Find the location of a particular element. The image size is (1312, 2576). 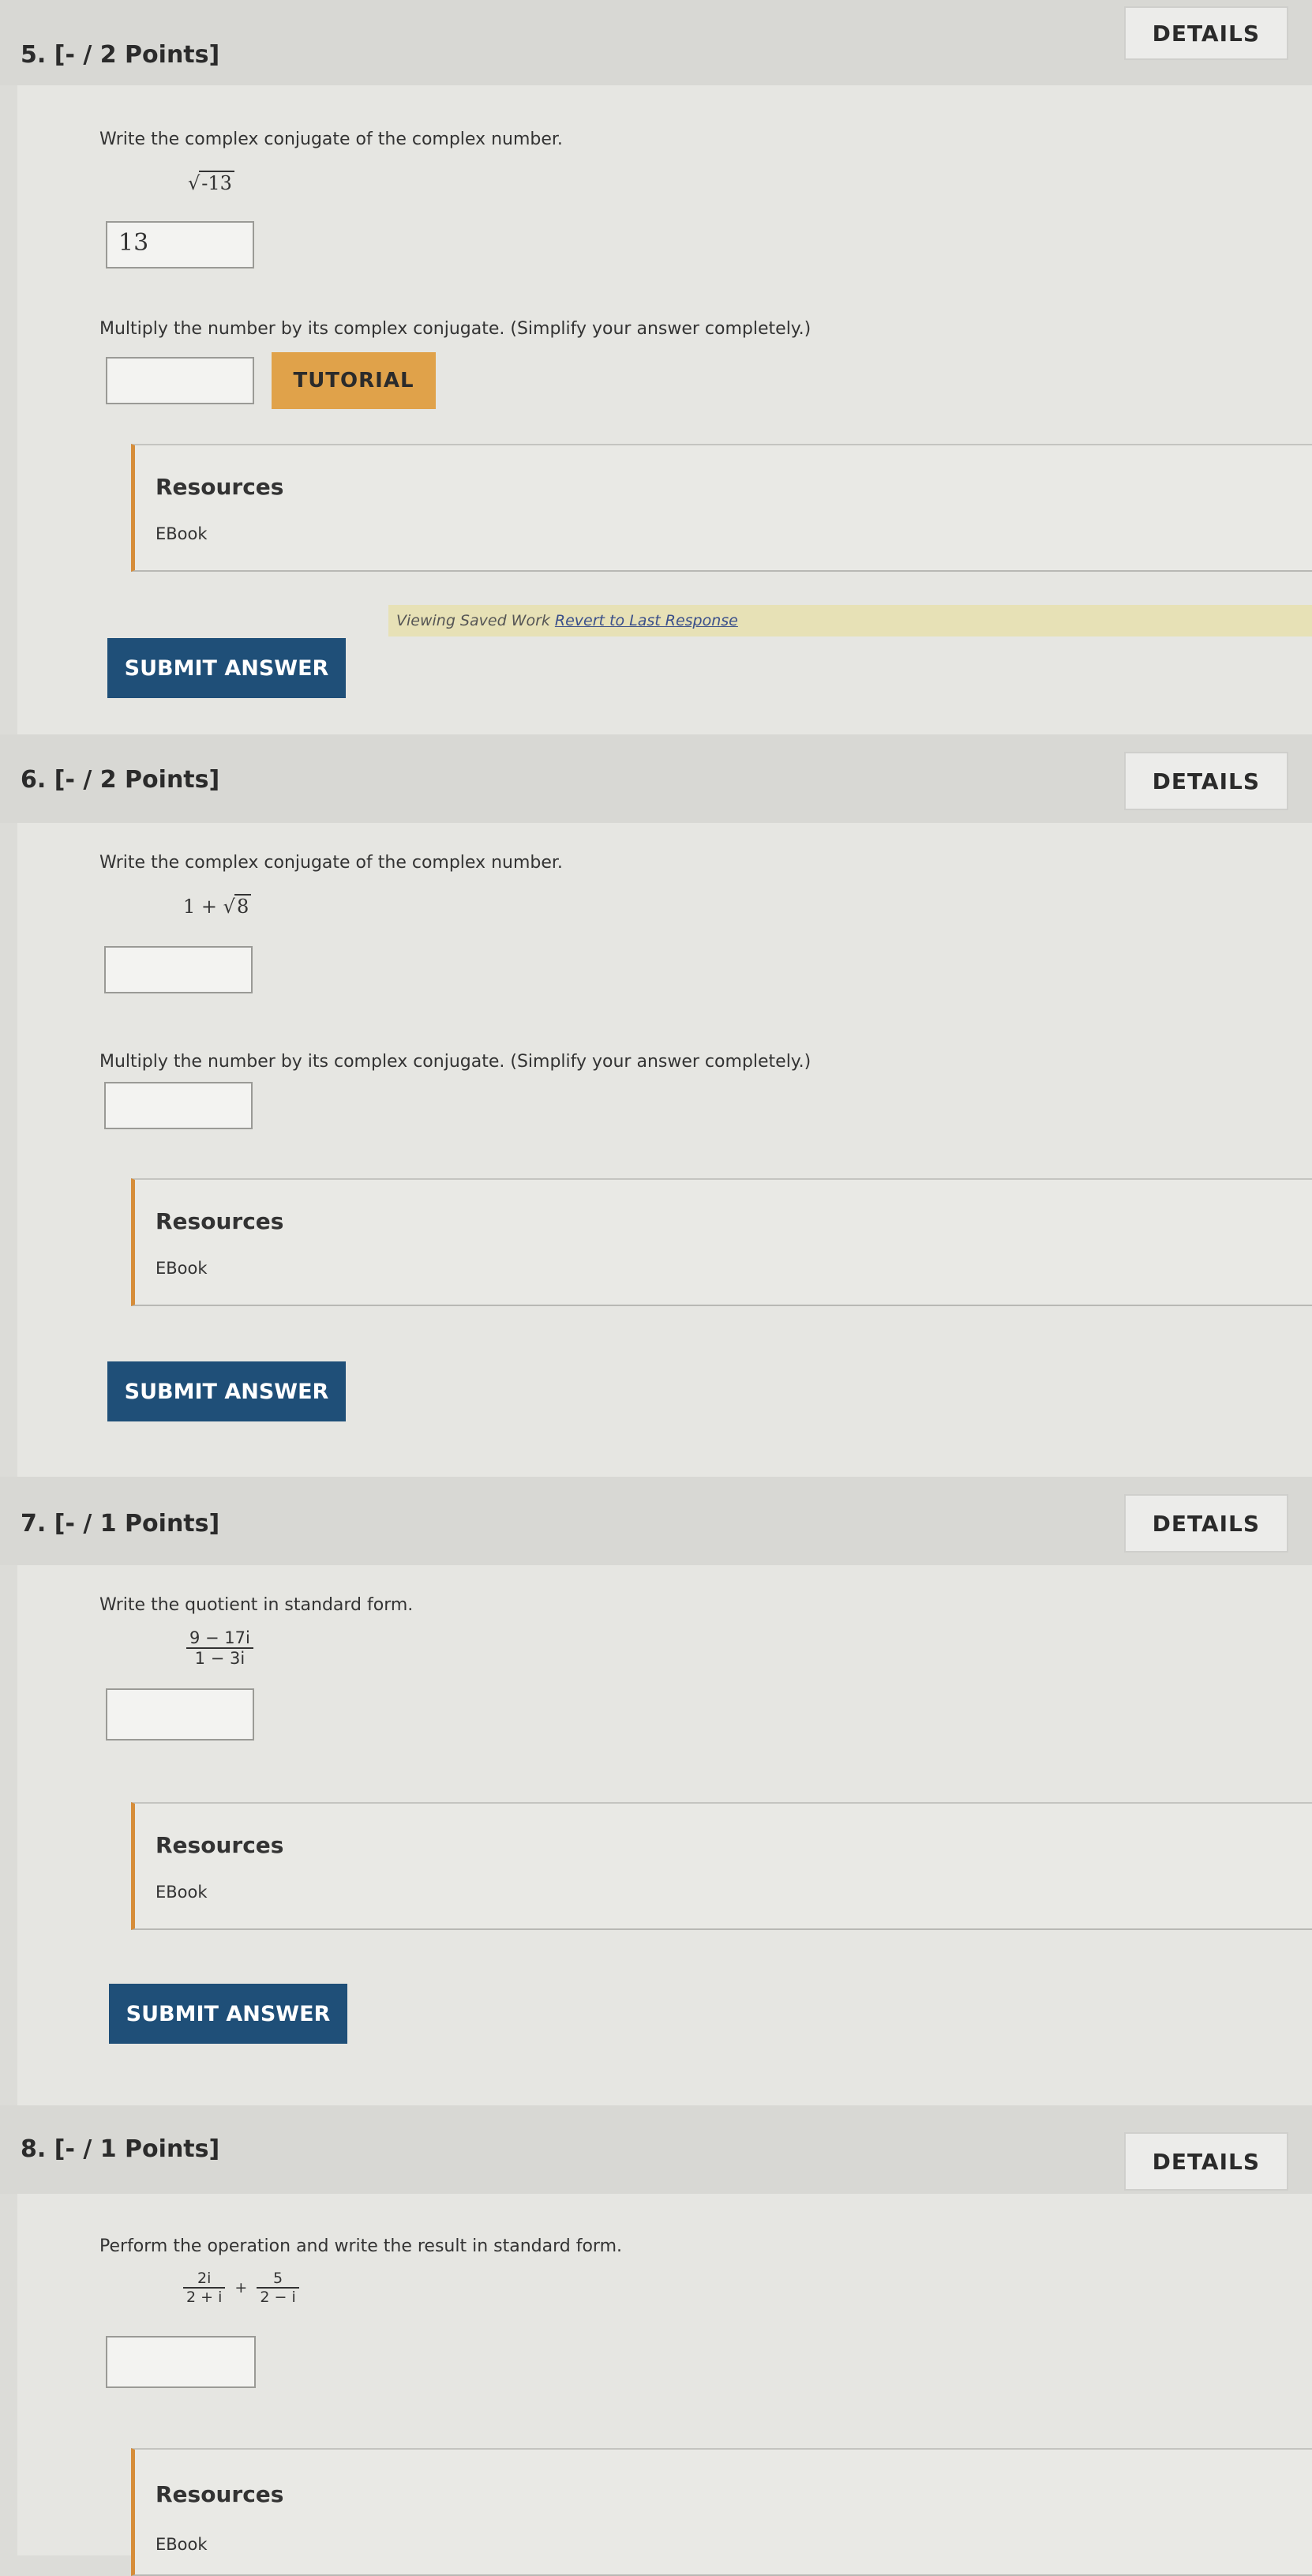

expression: 9 − 17i 1 − 3i is located at coordinates (220, 1648).